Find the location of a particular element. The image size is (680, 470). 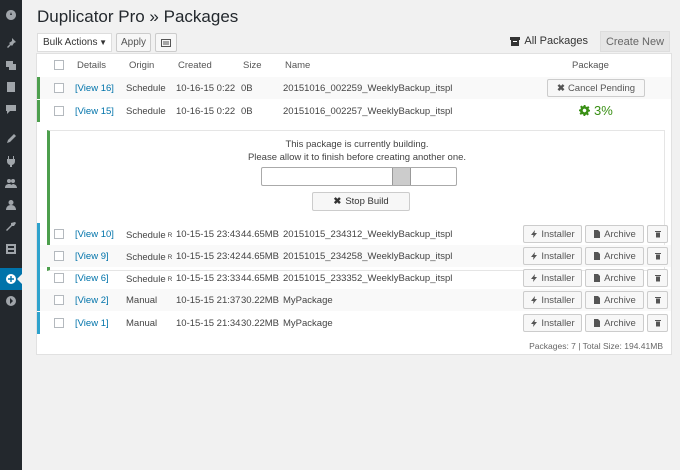

header-created: Created is located at coordinates (195, 65).